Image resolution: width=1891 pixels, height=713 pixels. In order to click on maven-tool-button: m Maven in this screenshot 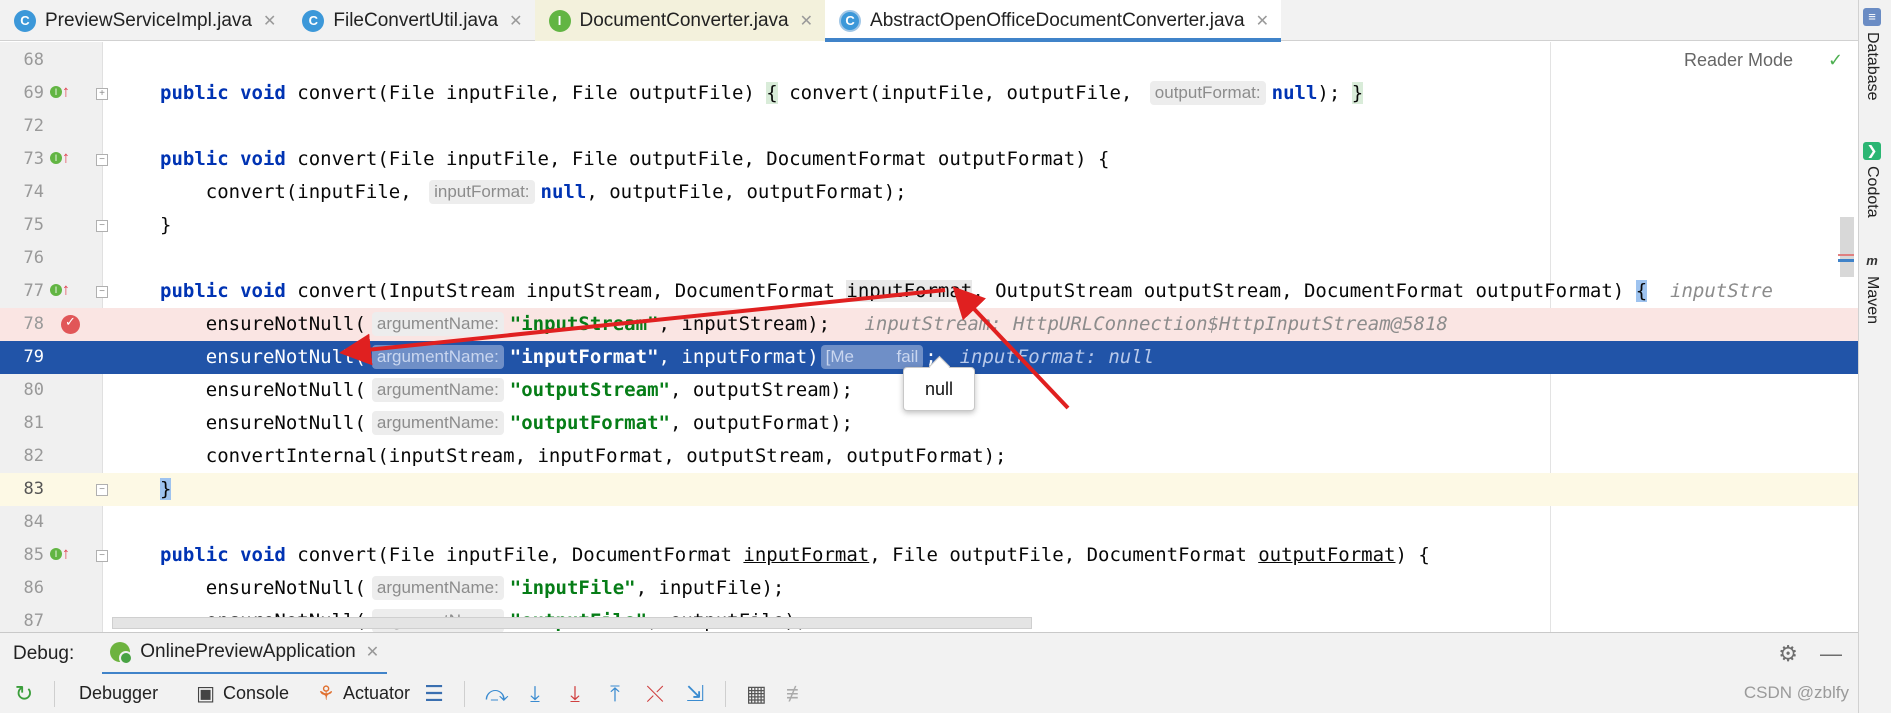, I will do `click(1872, 288)`.